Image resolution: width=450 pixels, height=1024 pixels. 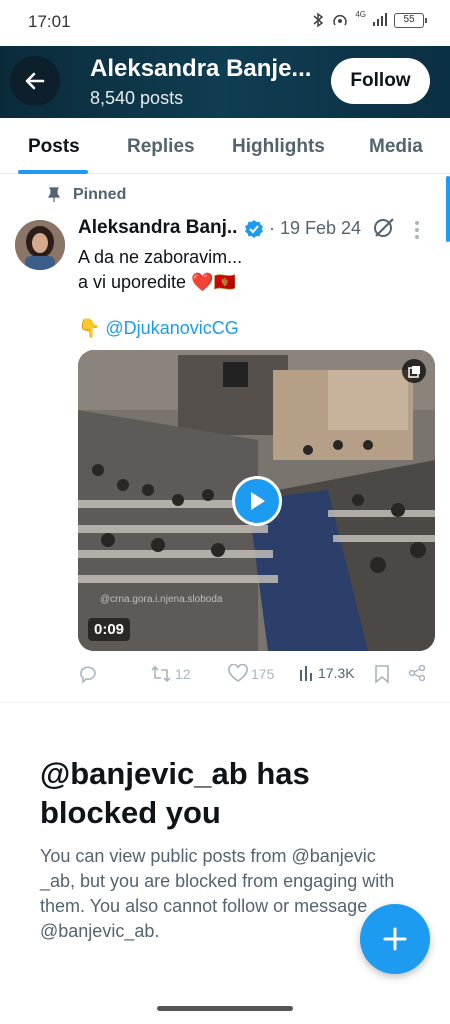 I want to click on repost-count: 12, so click(x=183, y=674).